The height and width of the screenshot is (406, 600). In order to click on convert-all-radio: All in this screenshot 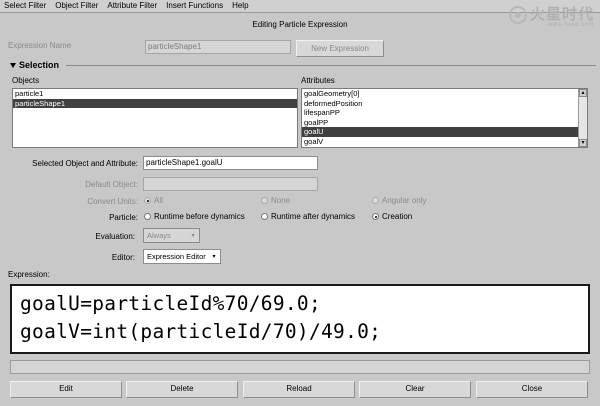, I will do `click(153, 200)`.